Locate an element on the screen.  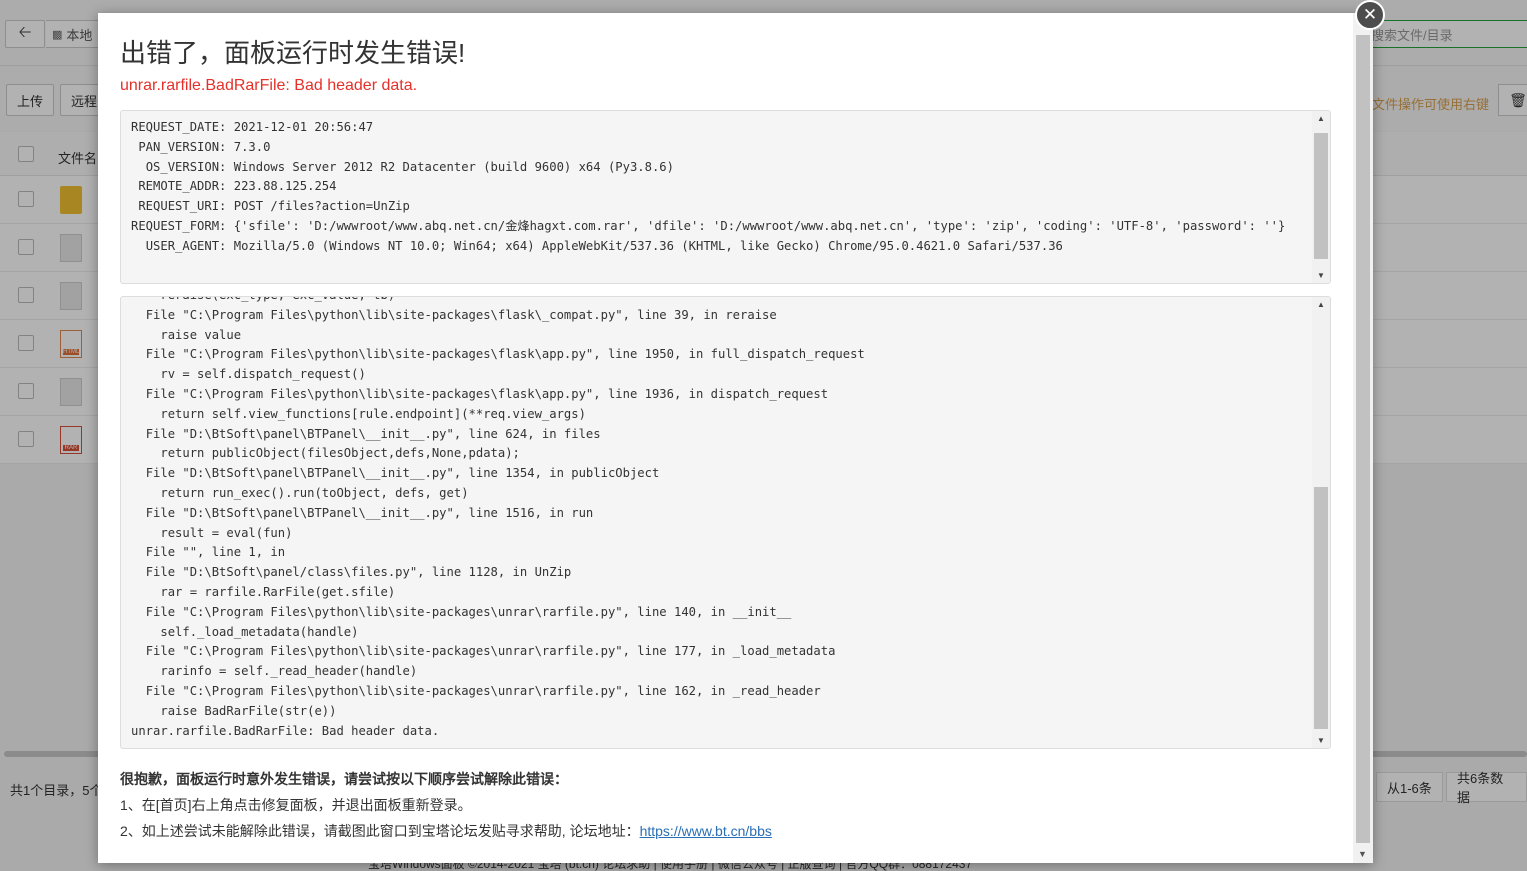
forum-link: https://www.bt.cn/bbs is located at coordinates (706, 831).